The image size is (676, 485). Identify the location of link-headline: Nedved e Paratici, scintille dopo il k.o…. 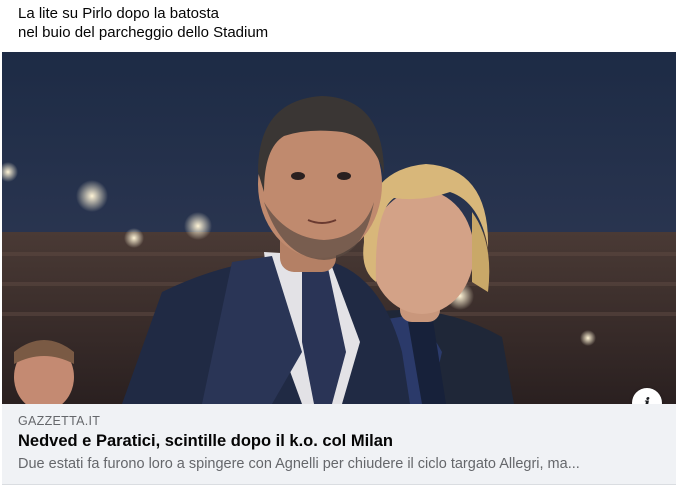
(205, 441).